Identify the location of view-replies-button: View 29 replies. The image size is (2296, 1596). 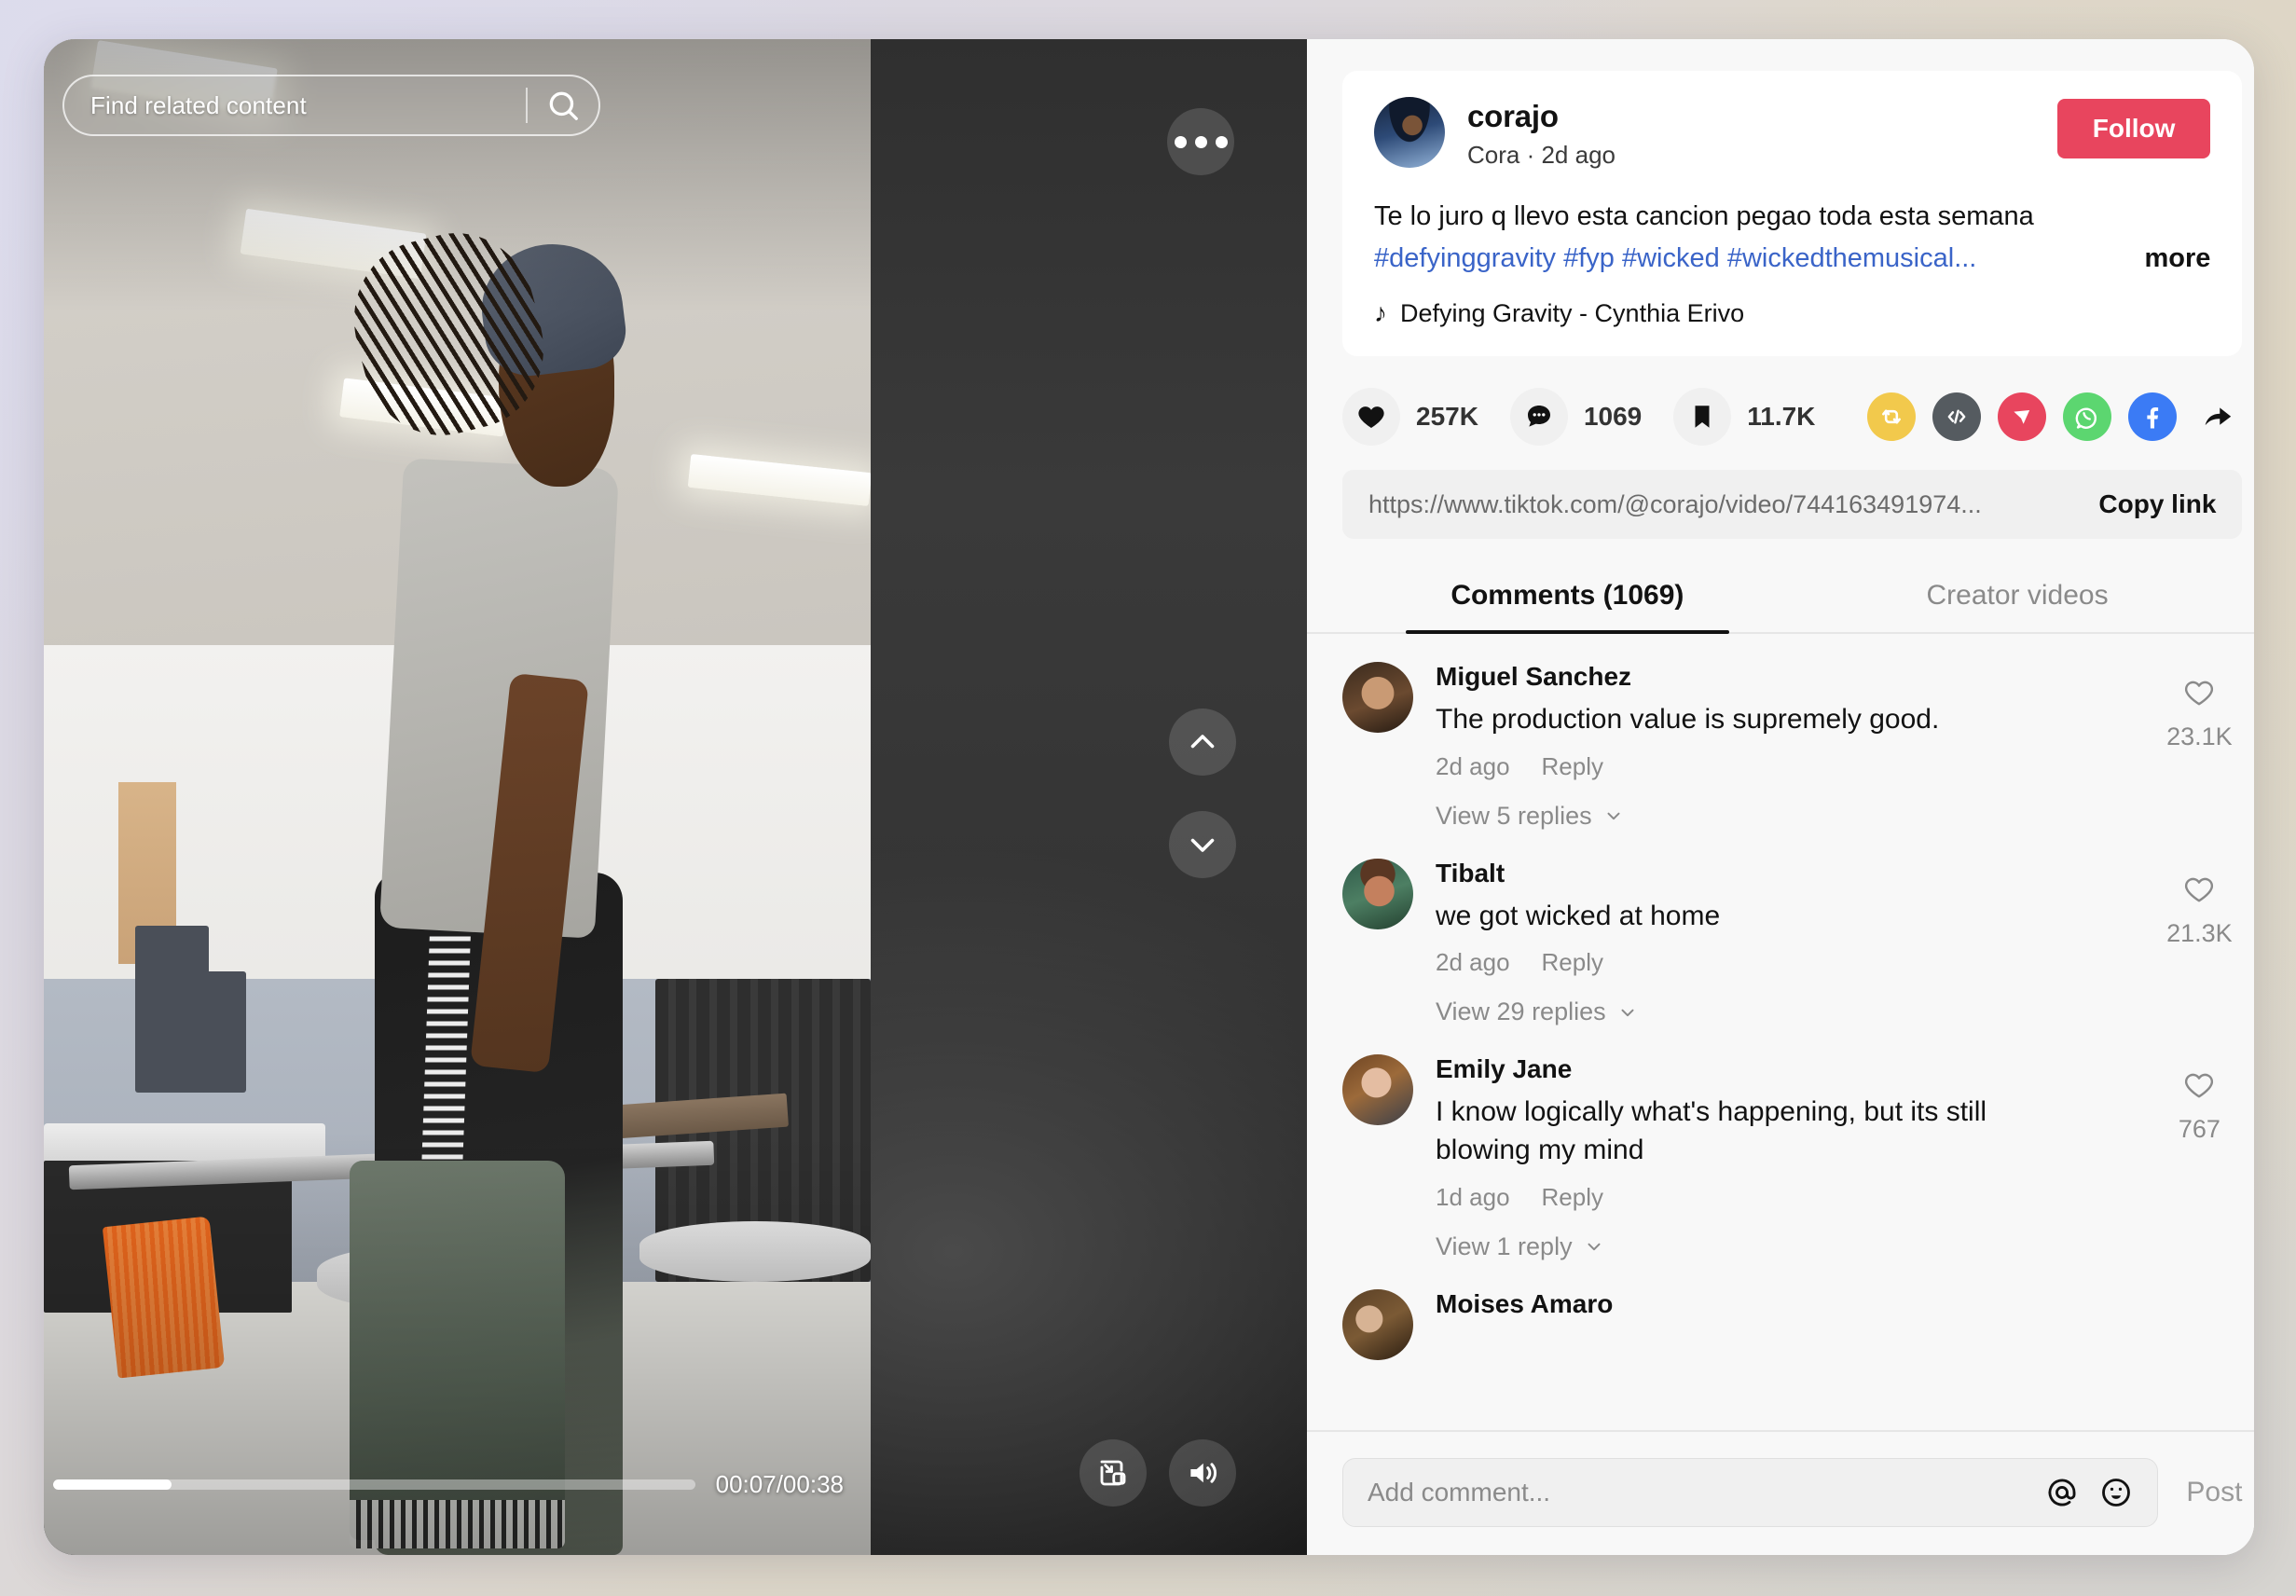
(1796, 1012).